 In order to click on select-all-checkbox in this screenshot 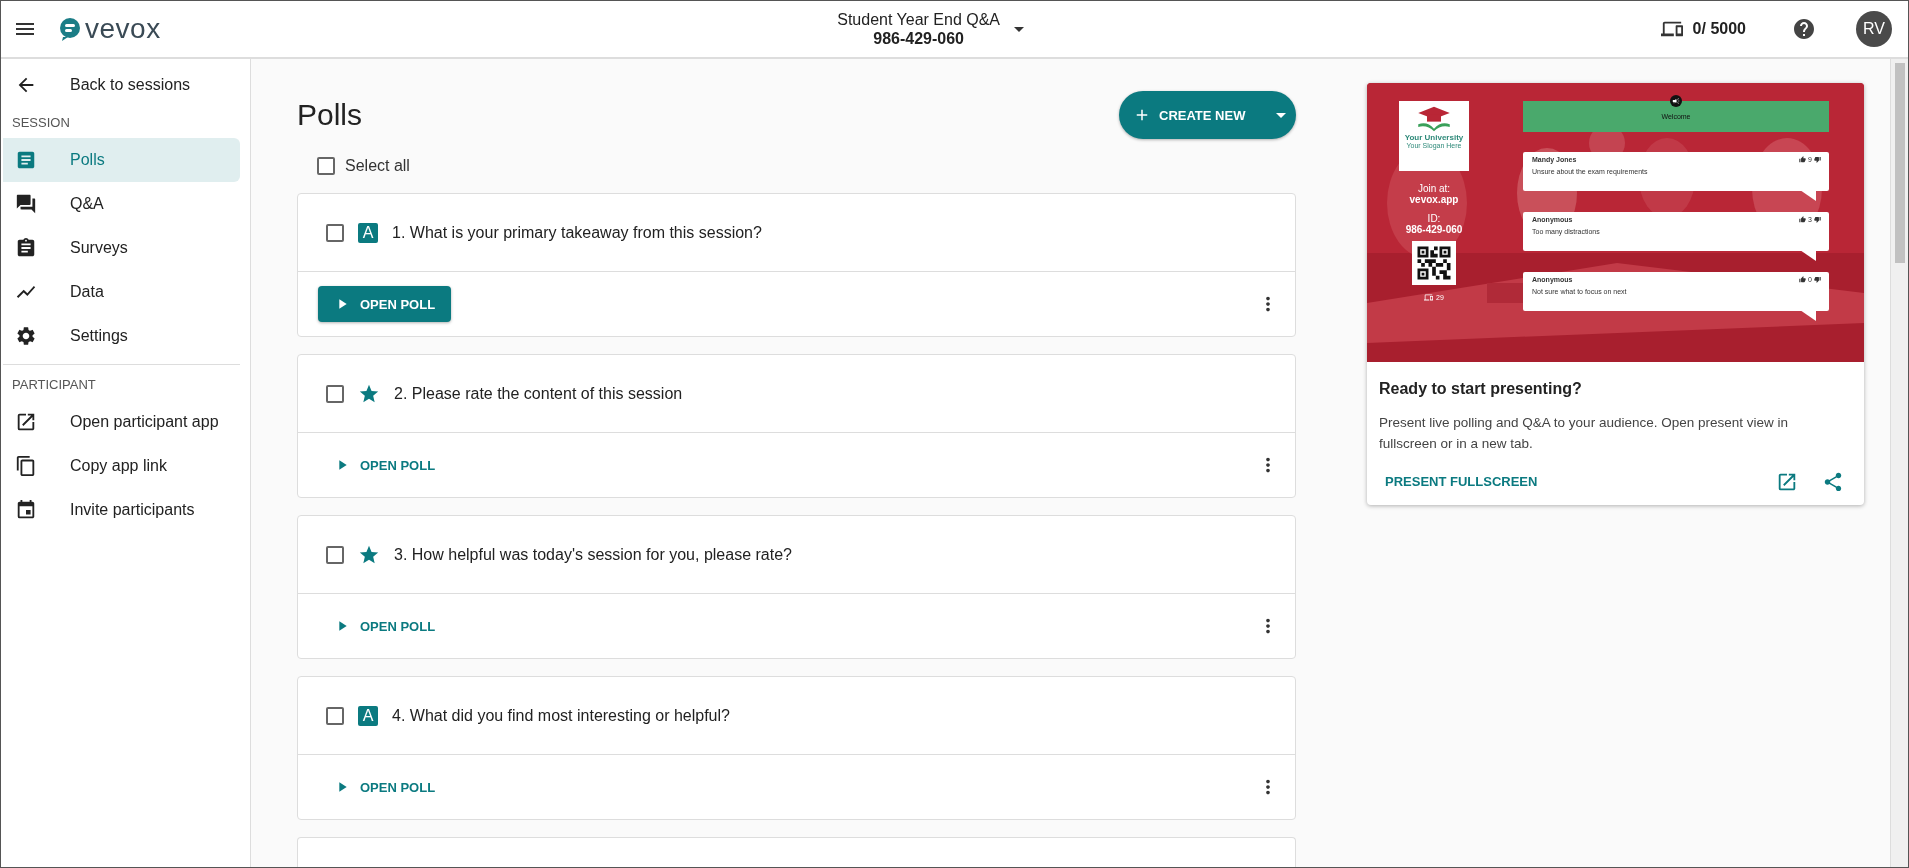, I will do `click(326, 166)`.